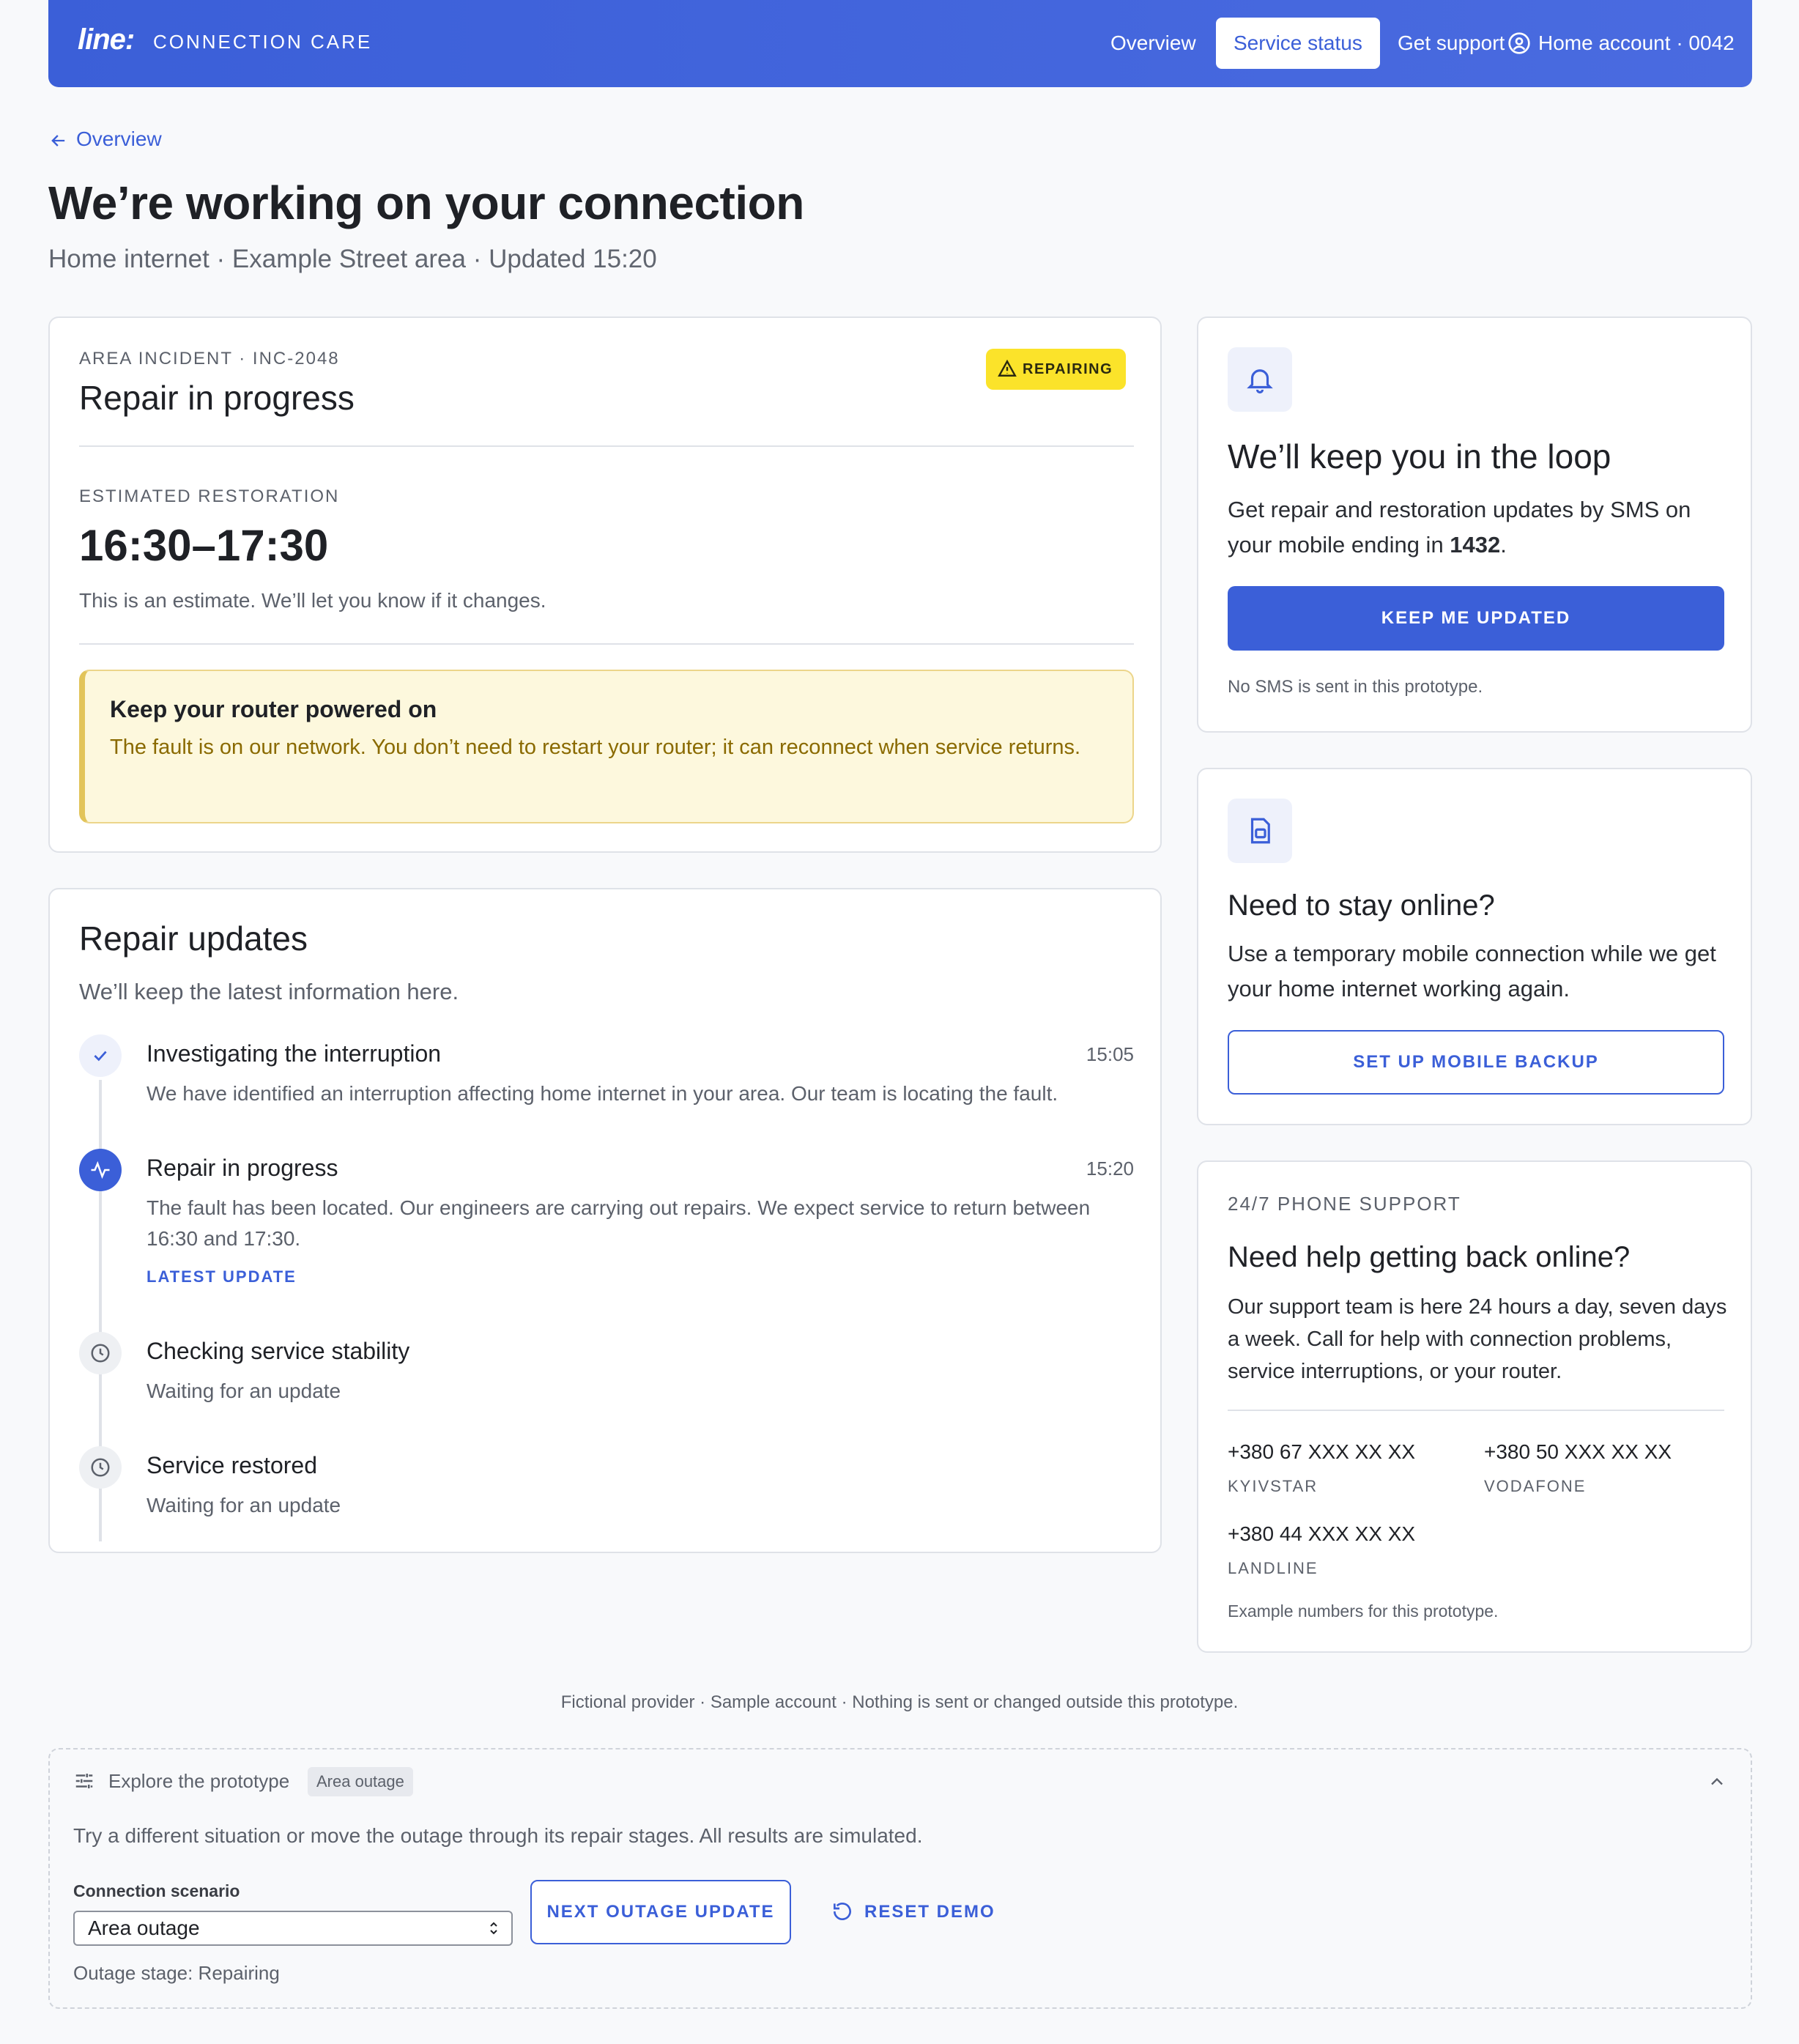  What do you see at coordinates (84, 1781) in the screenshot?
I see `sliders-icon` at bounding box center [84, 1781].